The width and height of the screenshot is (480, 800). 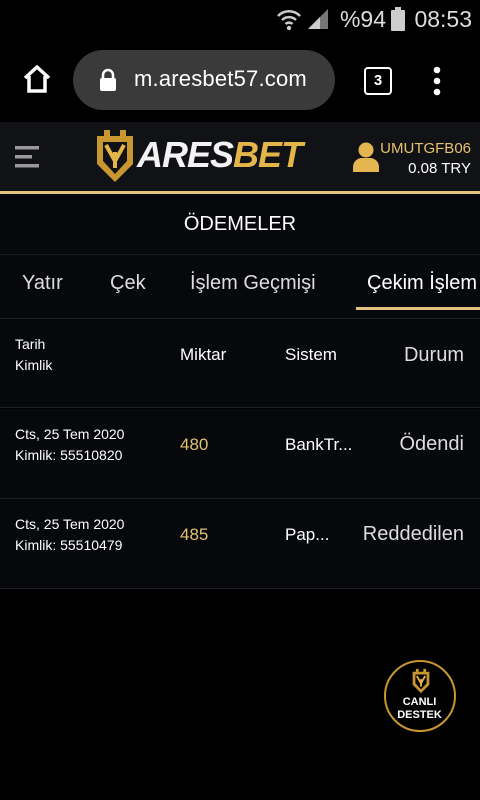 I want to click on more-options-icon, so click(x=437, y=81).